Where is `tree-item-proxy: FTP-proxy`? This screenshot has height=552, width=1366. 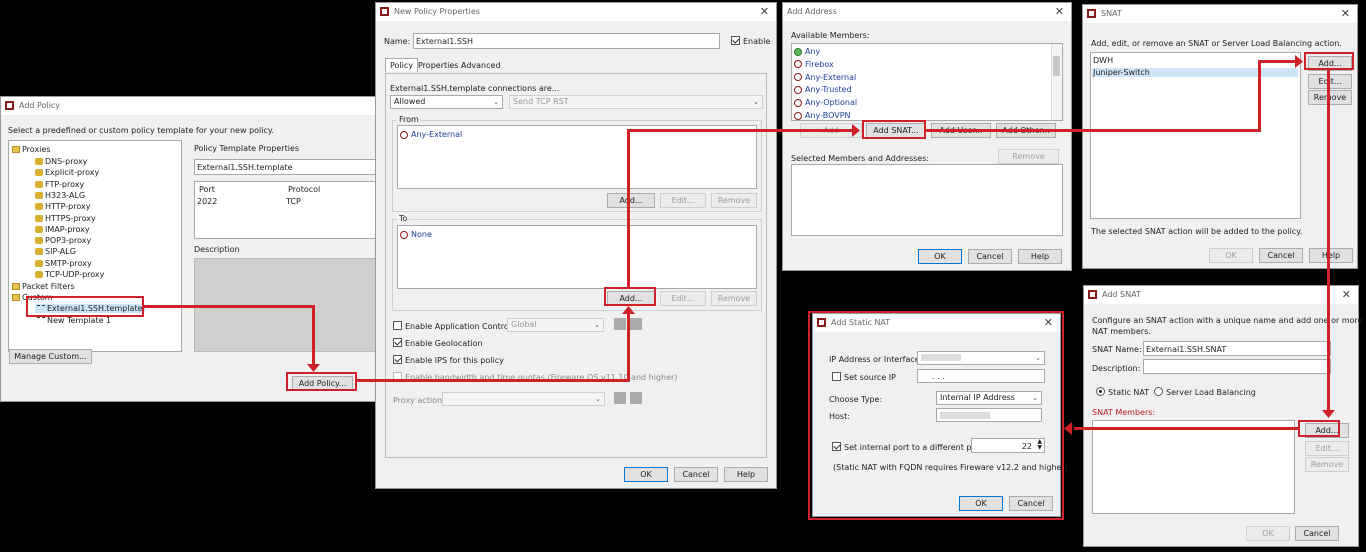
tree-item-proxy: FTP-proxy is located at coordinates (59, 184).